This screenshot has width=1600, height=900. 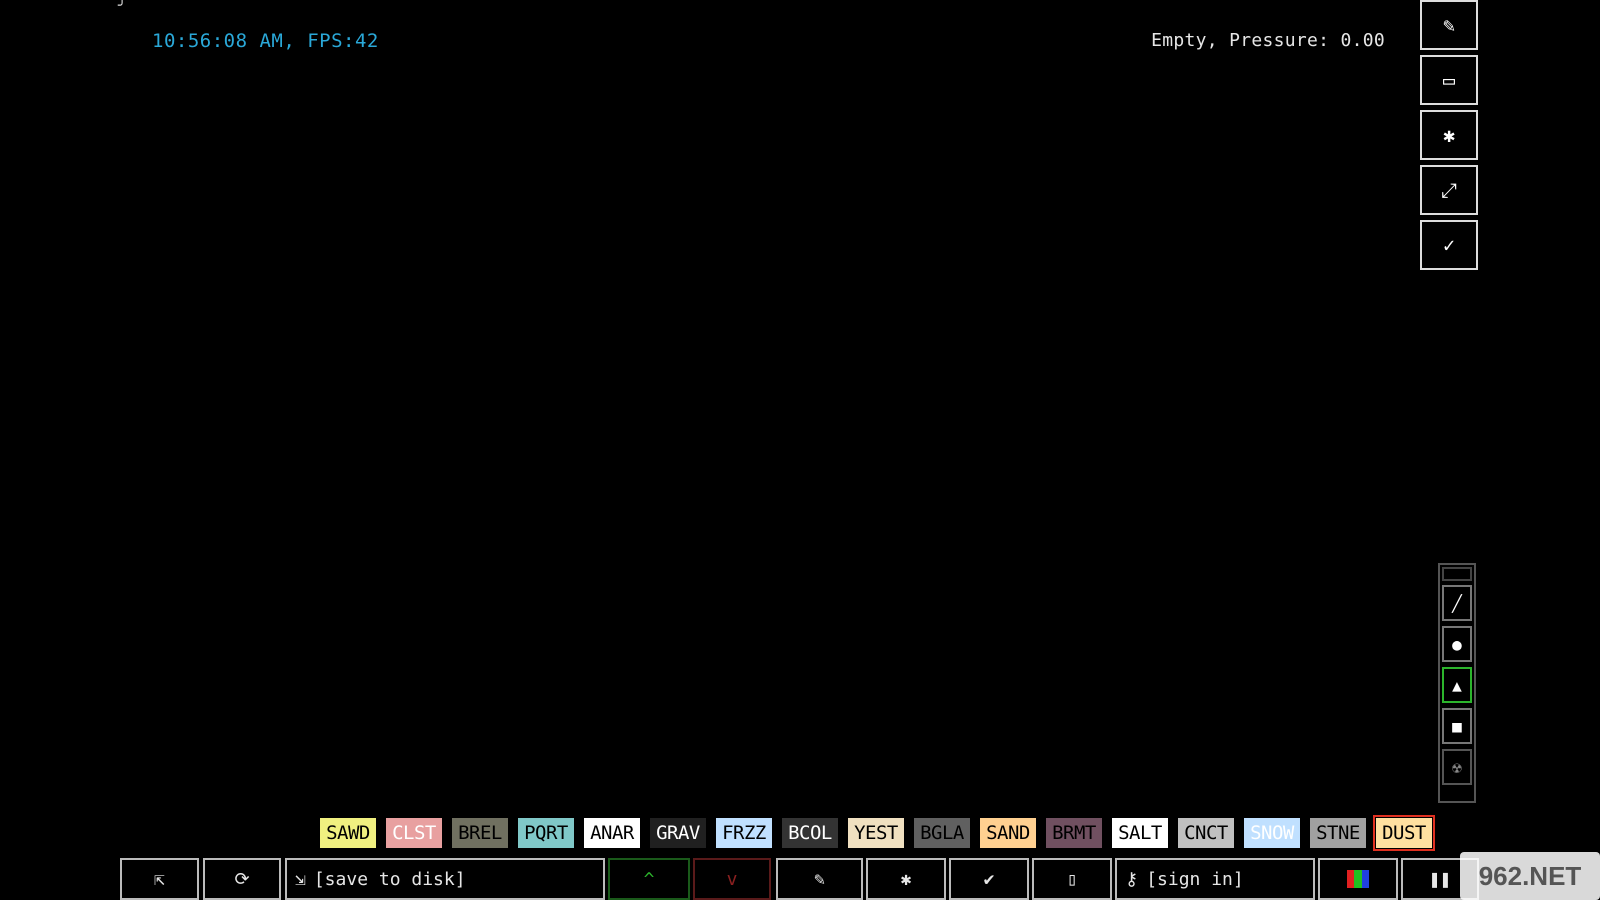 What do you see at coordinates (810, 833) in the screenshot?
I see `element-button-bcol: BCOL` at bounding box center [810, 833].